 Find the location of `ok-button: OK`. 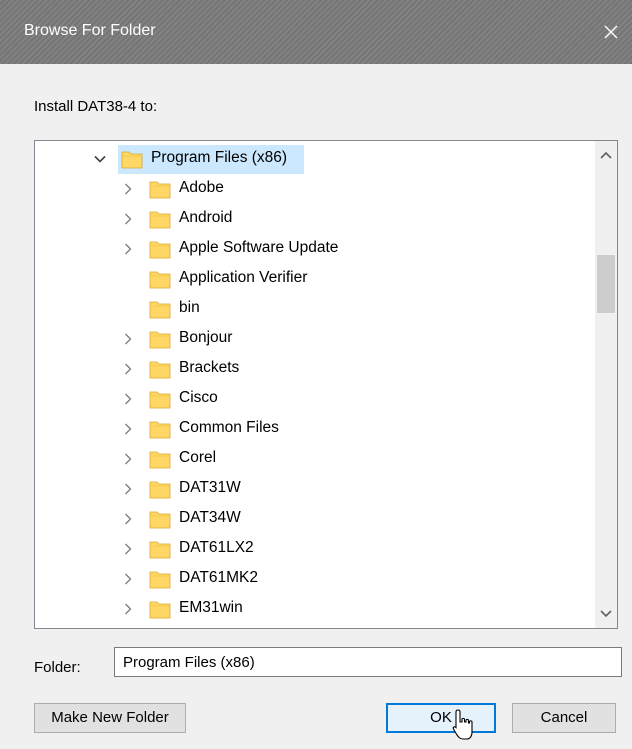

ok-button: OK is located at coordinates (441, 718).